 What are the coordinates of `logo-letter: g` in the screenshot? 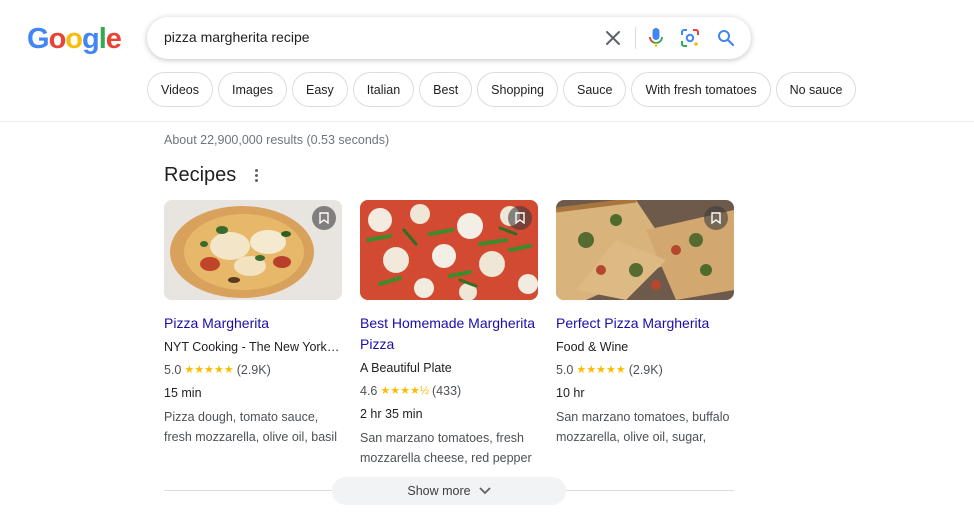 It's located at (91, 39).